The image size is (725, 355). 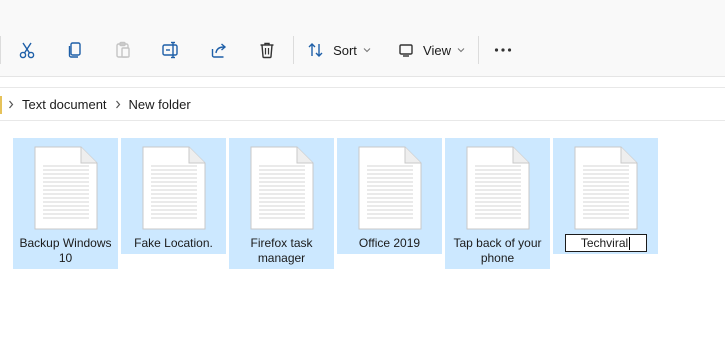 I want to click on scissors-icon, so click(x=27, y=50).